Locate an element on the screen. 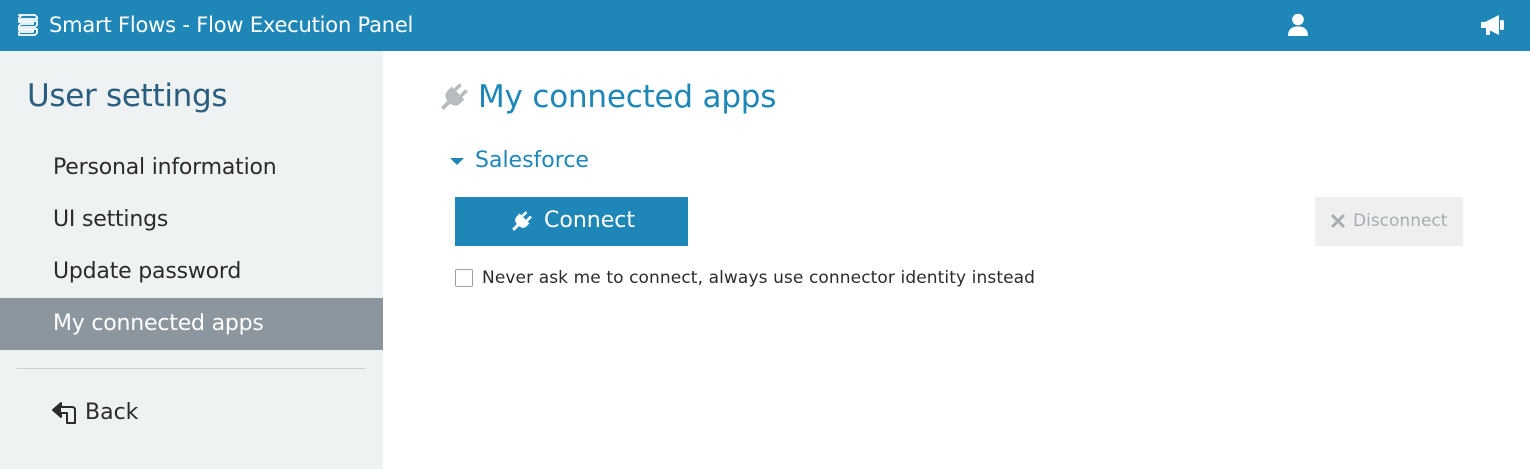  back-arrow-icon is located at coordinates (64, 413).